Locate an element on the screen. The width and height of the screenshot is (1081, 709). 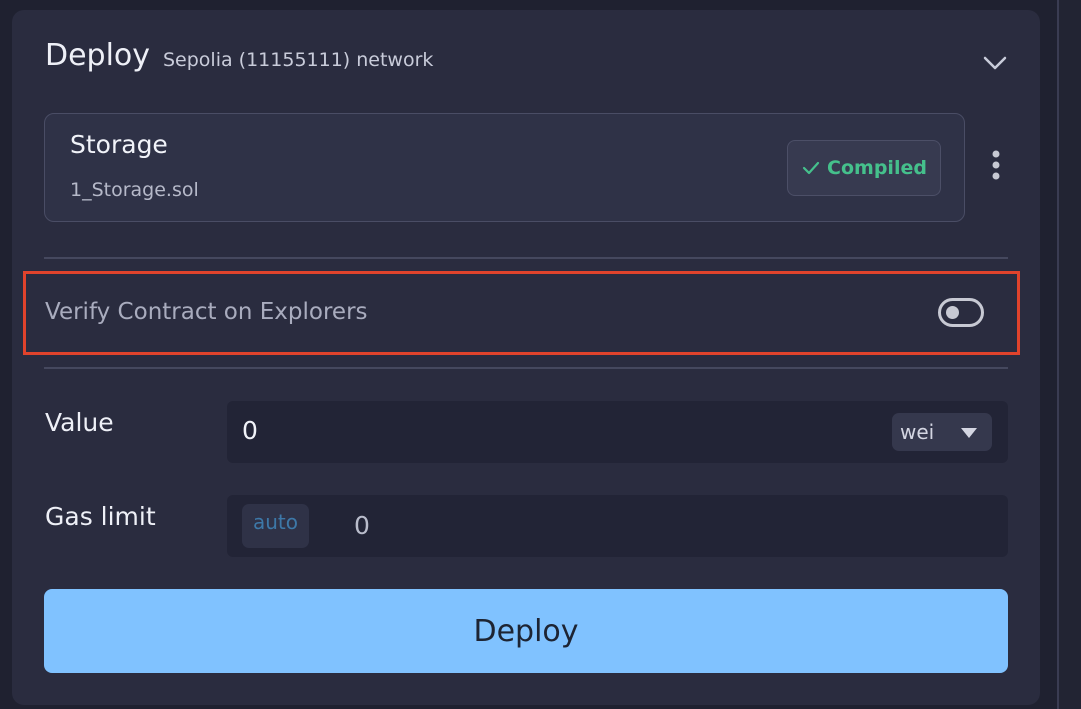
gas-limit-label: Gas limit is located at coordinates (100, 516).